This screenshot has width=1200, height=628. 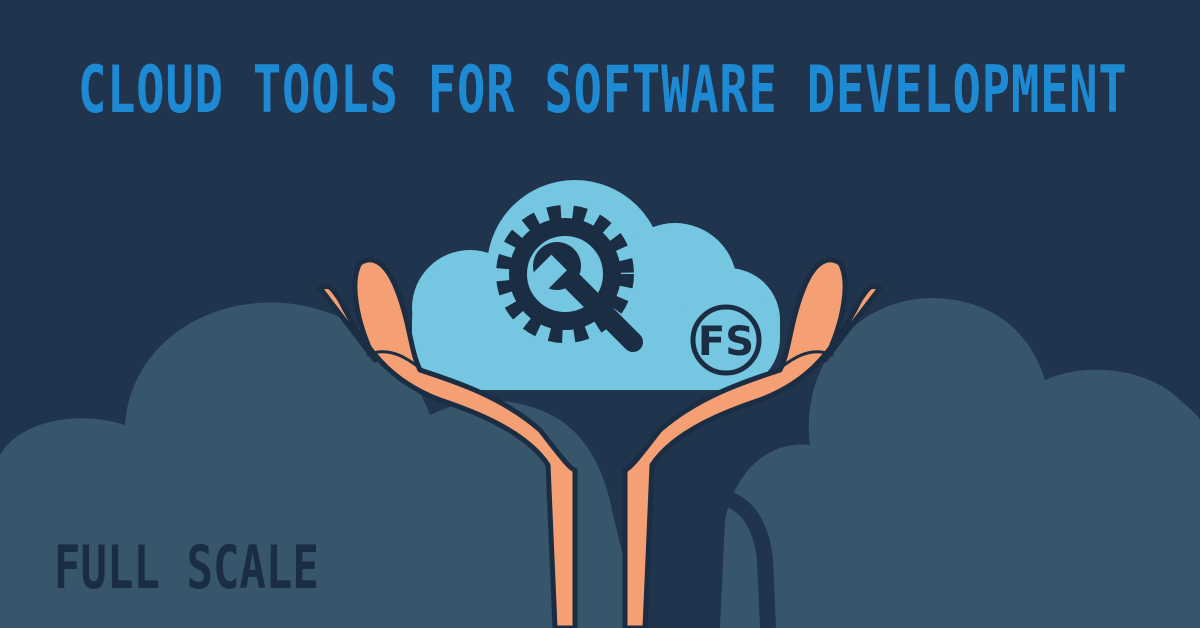 I want to click on fs-badge-text: FS, so click(x=726, y=342).